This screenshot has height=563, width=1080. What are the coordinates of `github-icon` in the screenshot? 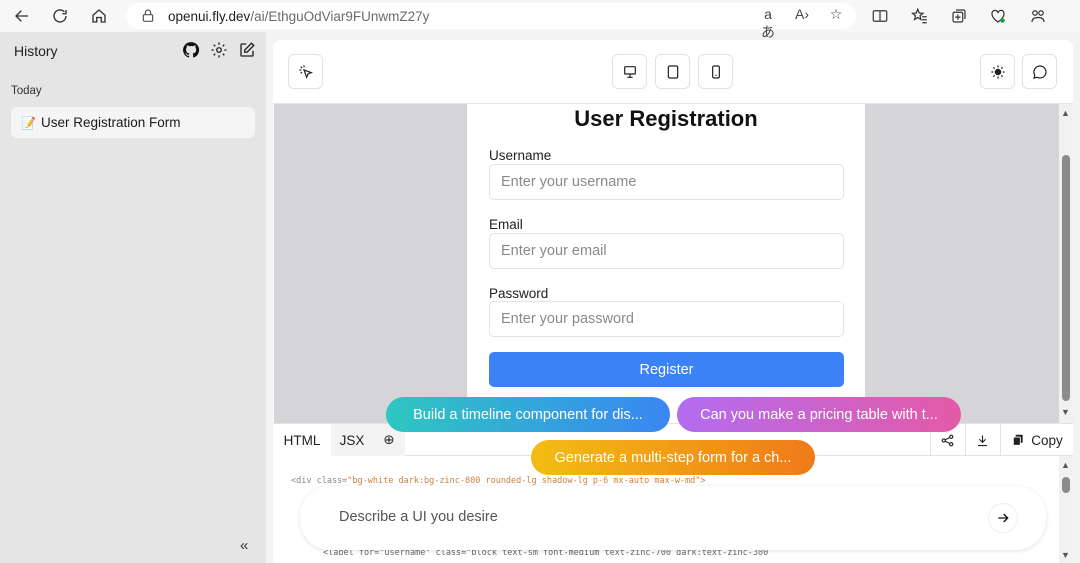 It's located at (191, 50).